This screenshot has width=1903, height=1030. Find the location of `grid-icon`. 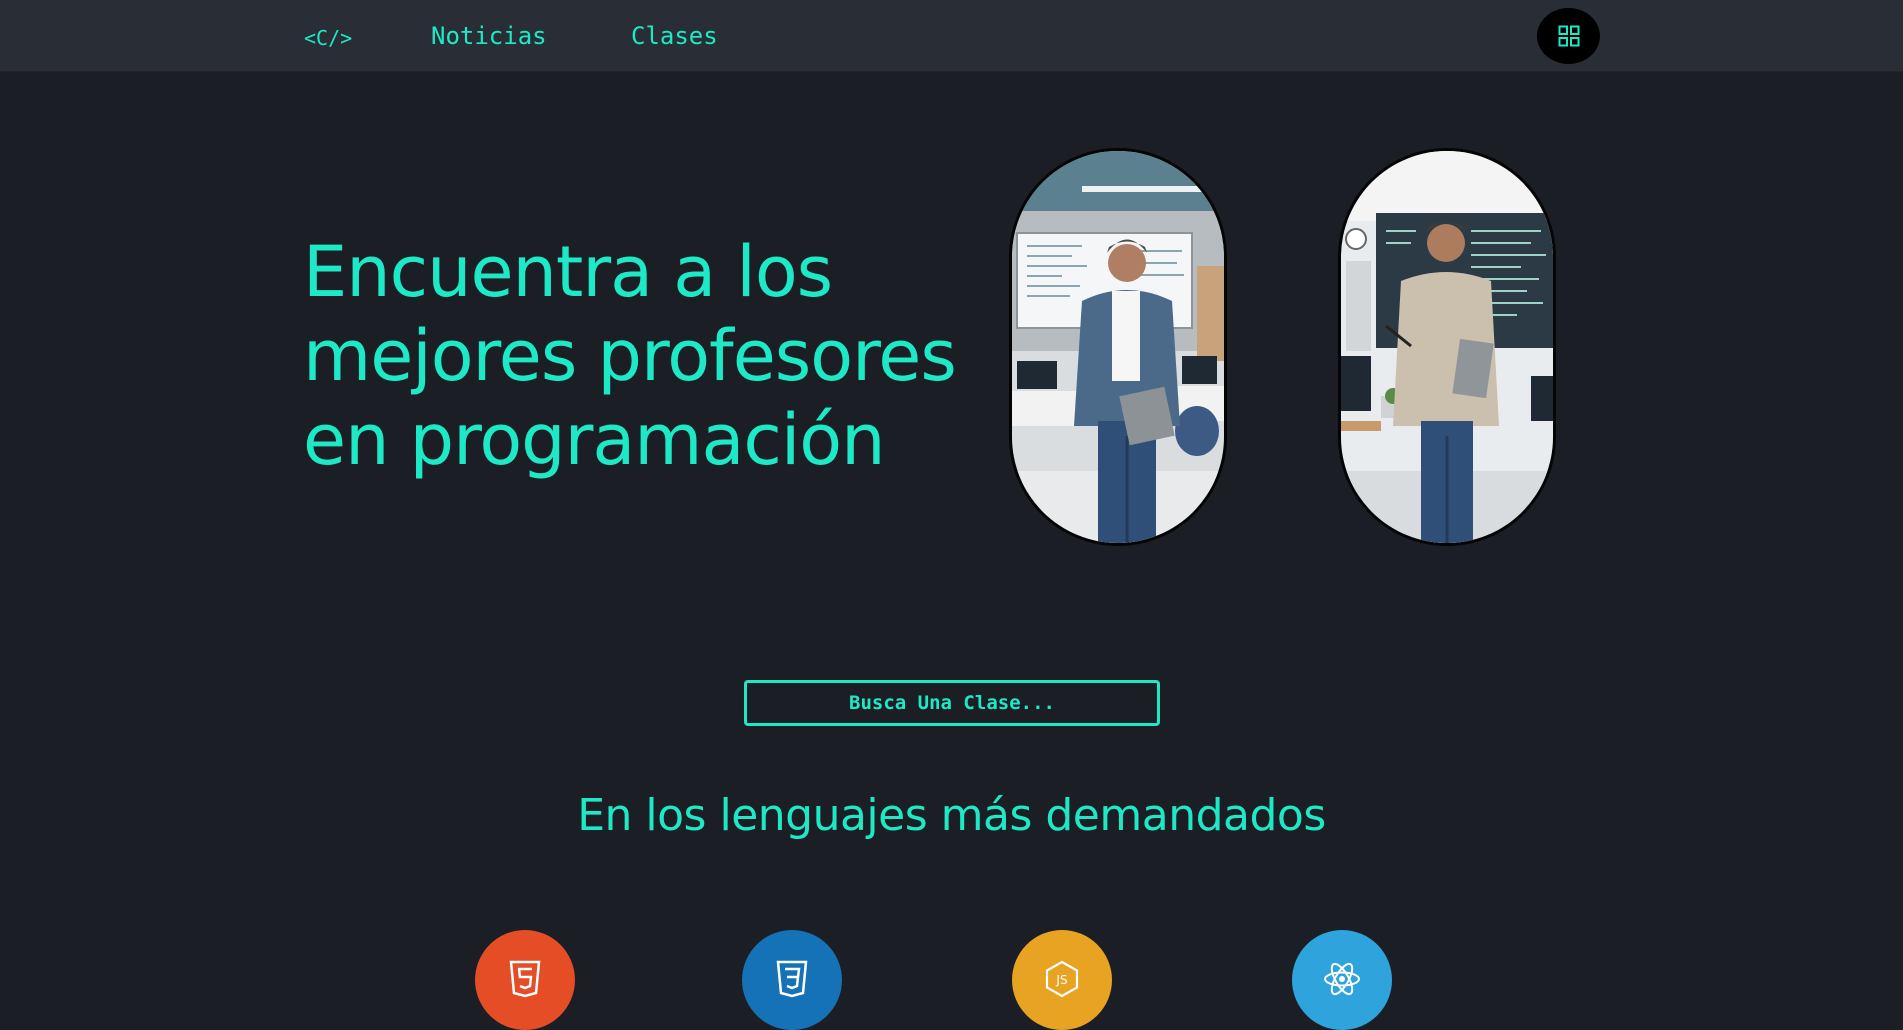

grid-icon is located at coordinates (1568, 36).